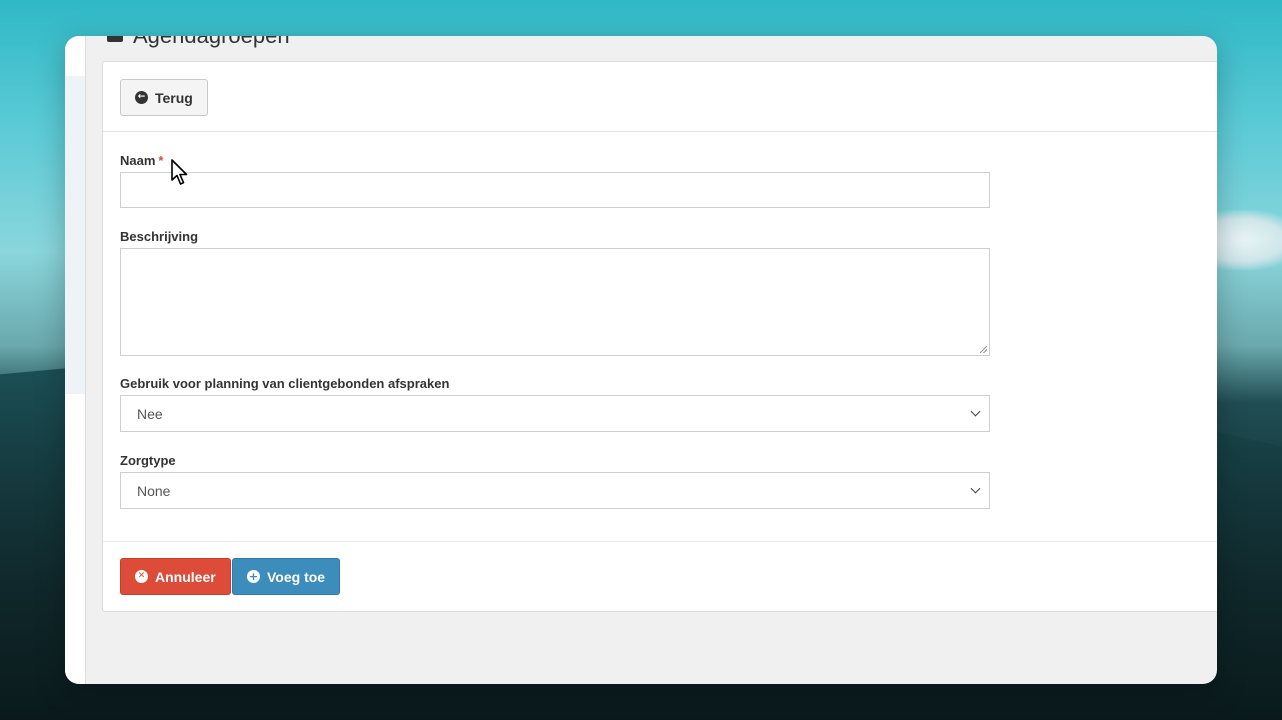 The height and width of the screenshot is (720, 1282). I want to click on resize-handle, so click(983, 349).